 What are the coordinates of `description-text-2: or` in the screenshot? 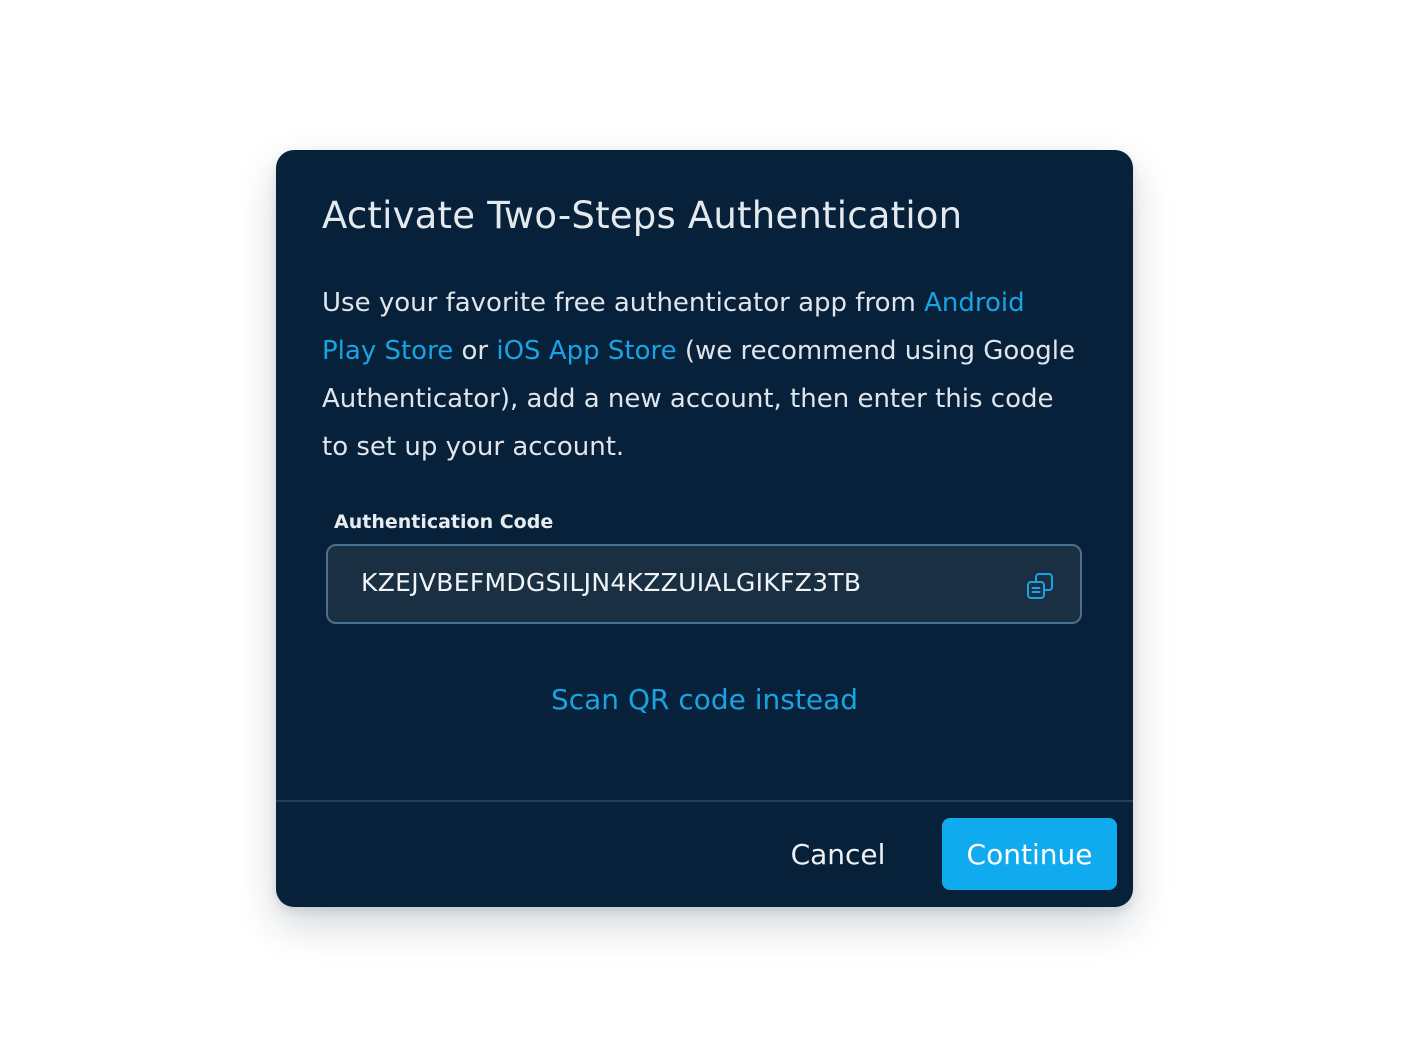 It's located at (475, 351).